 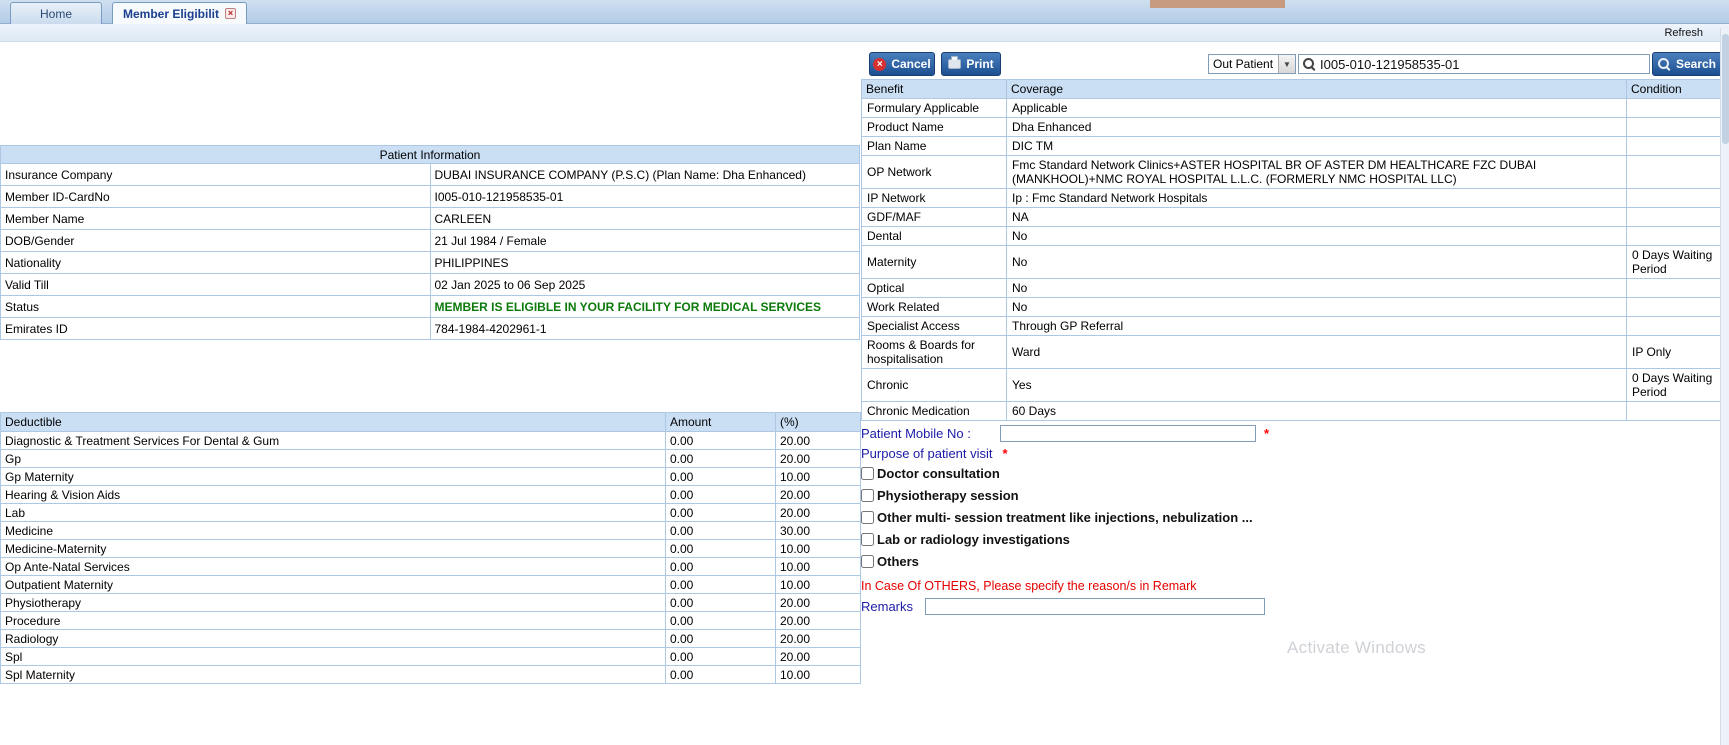 What do you see at coordinates (916, 433) in the screenshot?
I see `mobile-label: Patient Mobile No :` at bounding box center [916, 433].